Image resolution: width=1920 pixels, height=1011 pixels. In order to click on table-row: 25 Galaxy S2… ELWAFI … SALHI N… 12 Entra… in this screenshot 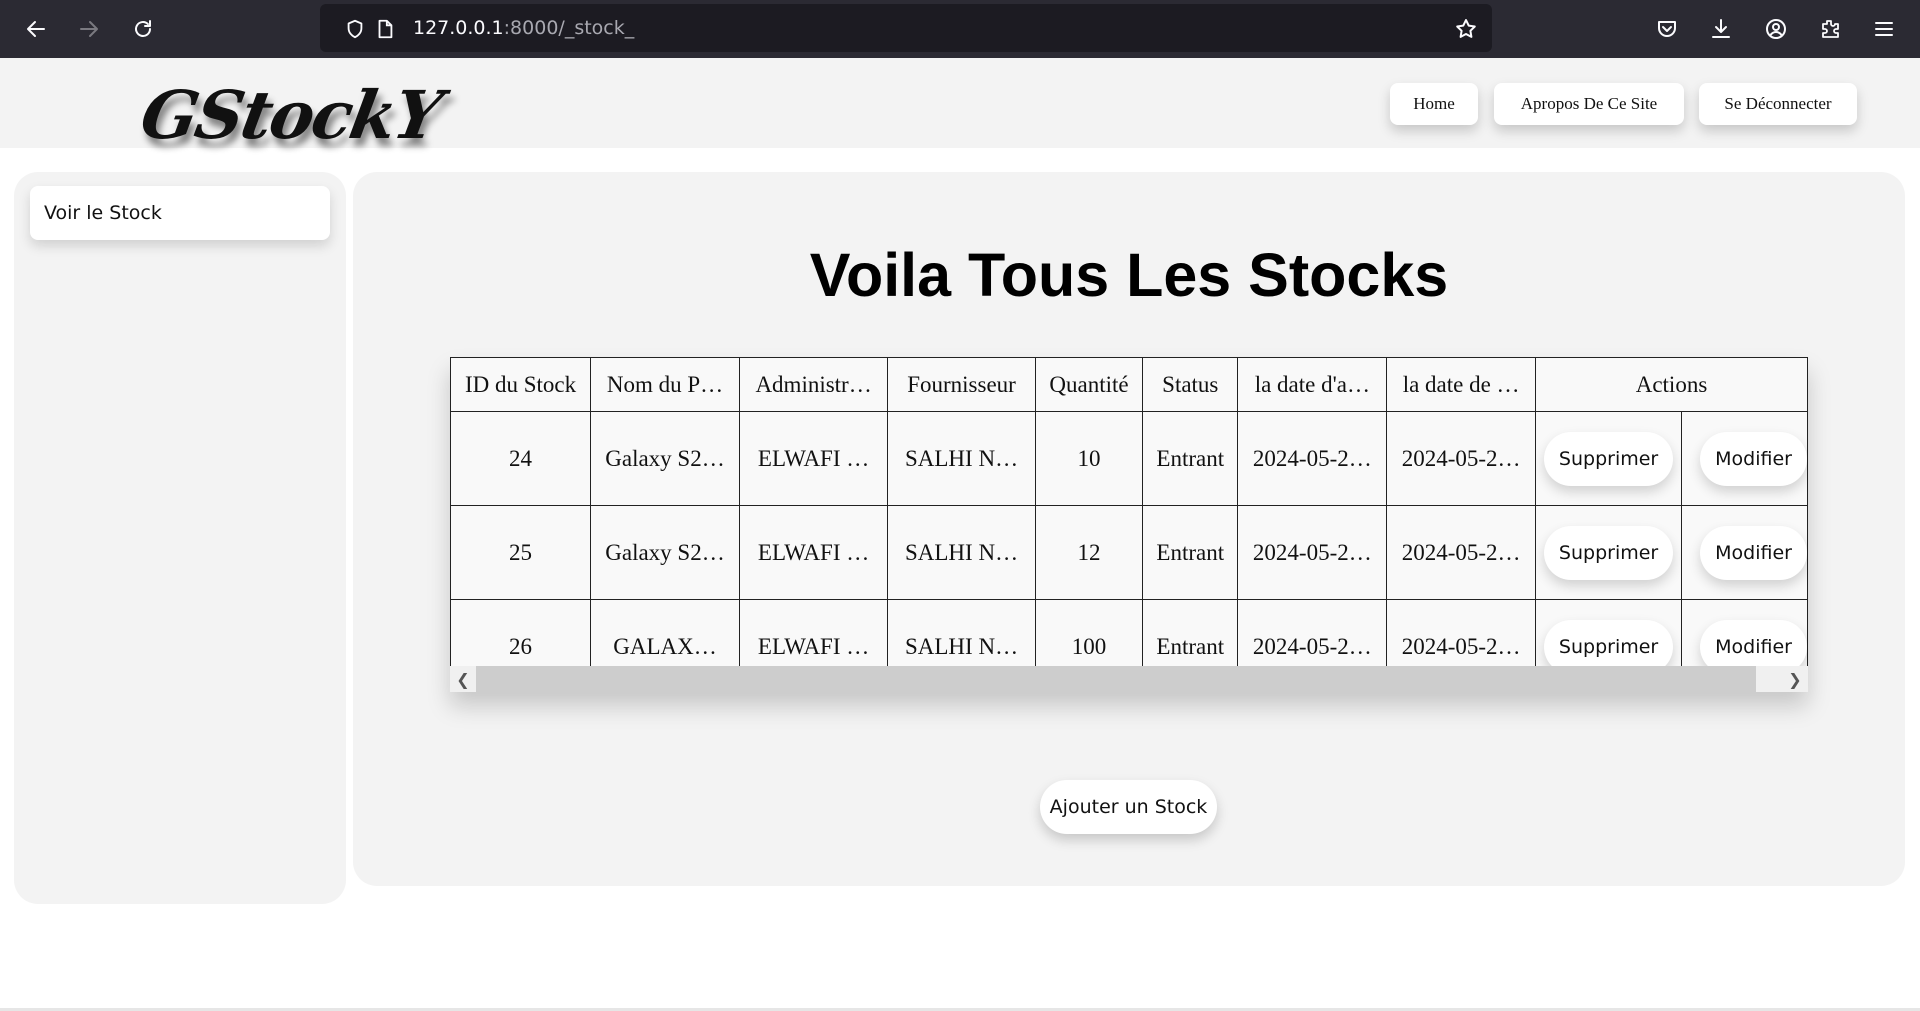, I will do `click(1129, 552)`.